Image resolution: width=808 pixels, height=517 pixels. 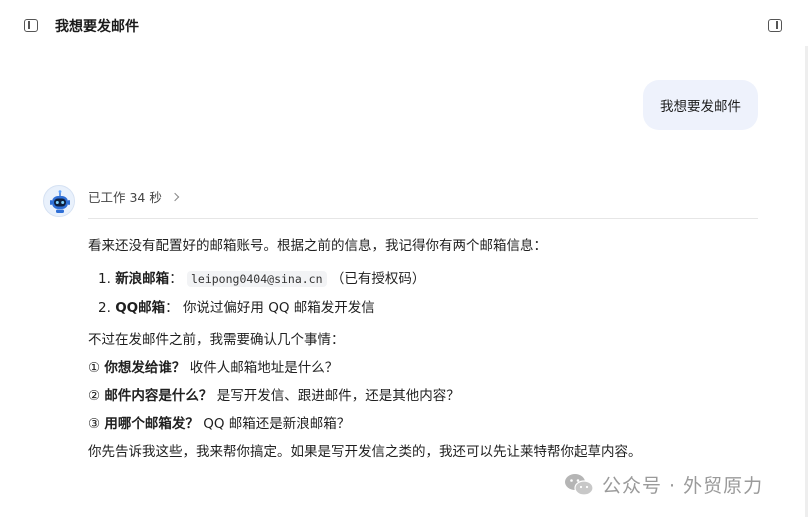 I want to click on list-number: 1., so click(x=104, y=279).